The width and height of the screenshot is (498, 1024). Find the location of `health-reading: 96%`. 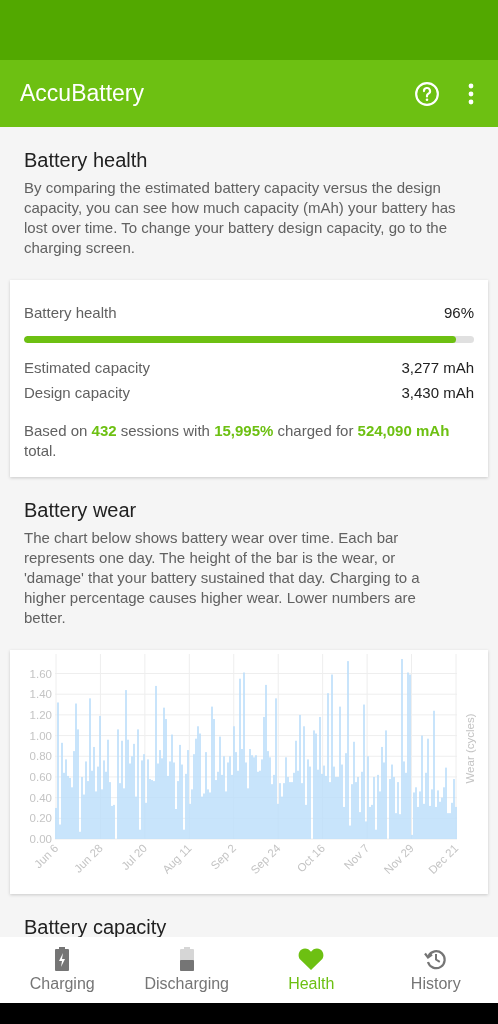

health-reading: 96% is located at coordinates (458, 313).